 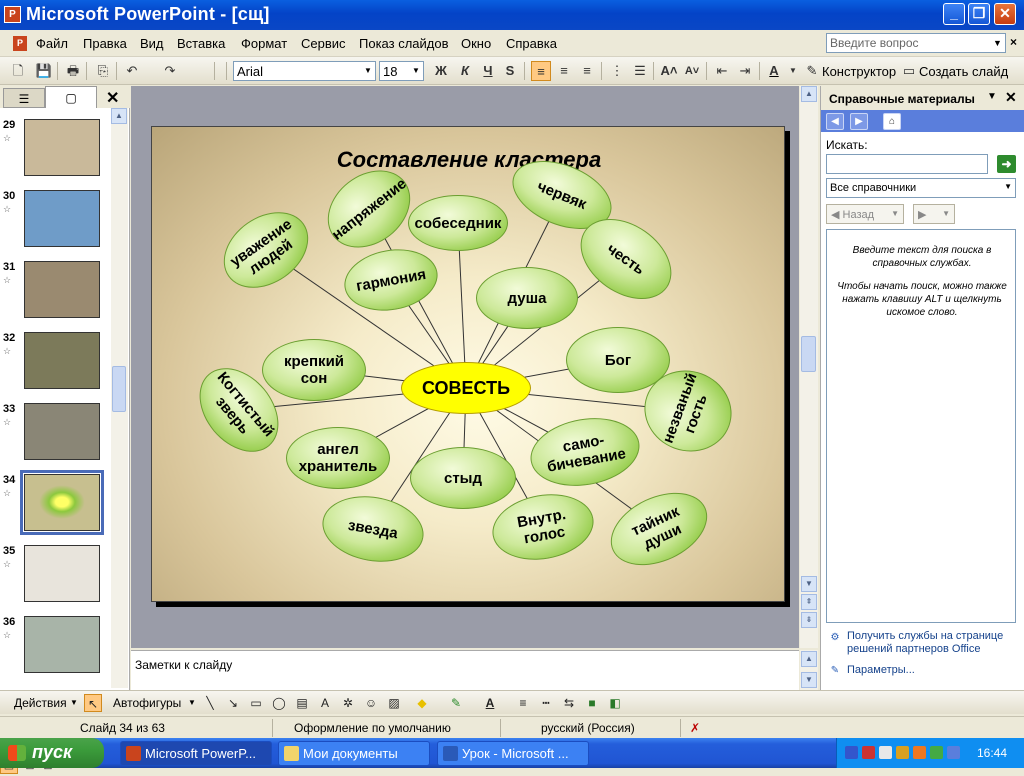 I want to click on tab-slides: ▢, so click(x=71, y=97).